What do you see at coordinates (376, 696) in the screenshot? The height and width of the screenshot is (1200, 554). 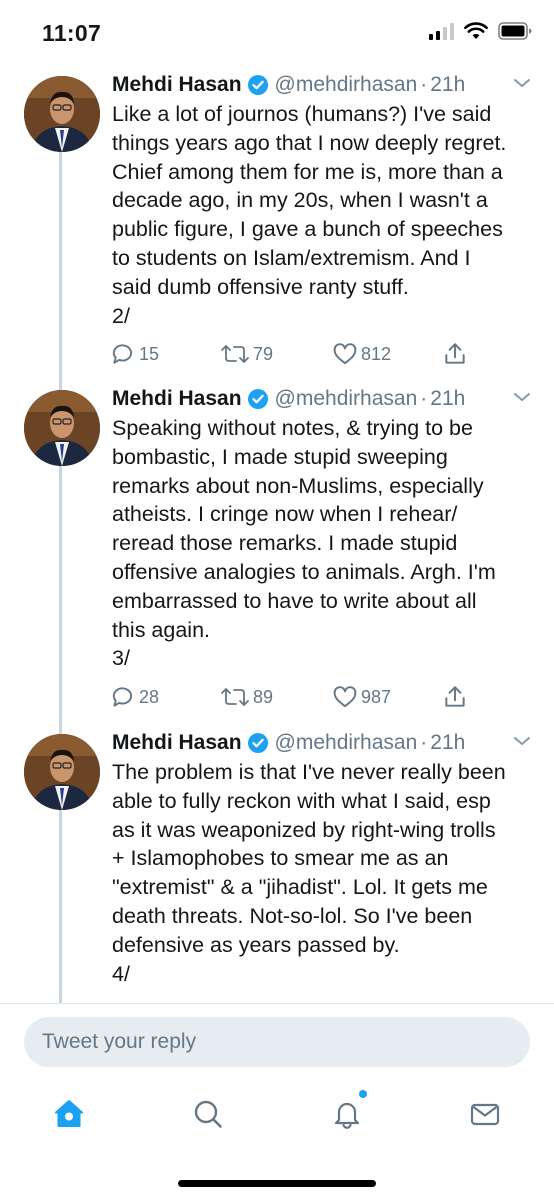 I see `like-count: 987` at bounding box center [376, 696].